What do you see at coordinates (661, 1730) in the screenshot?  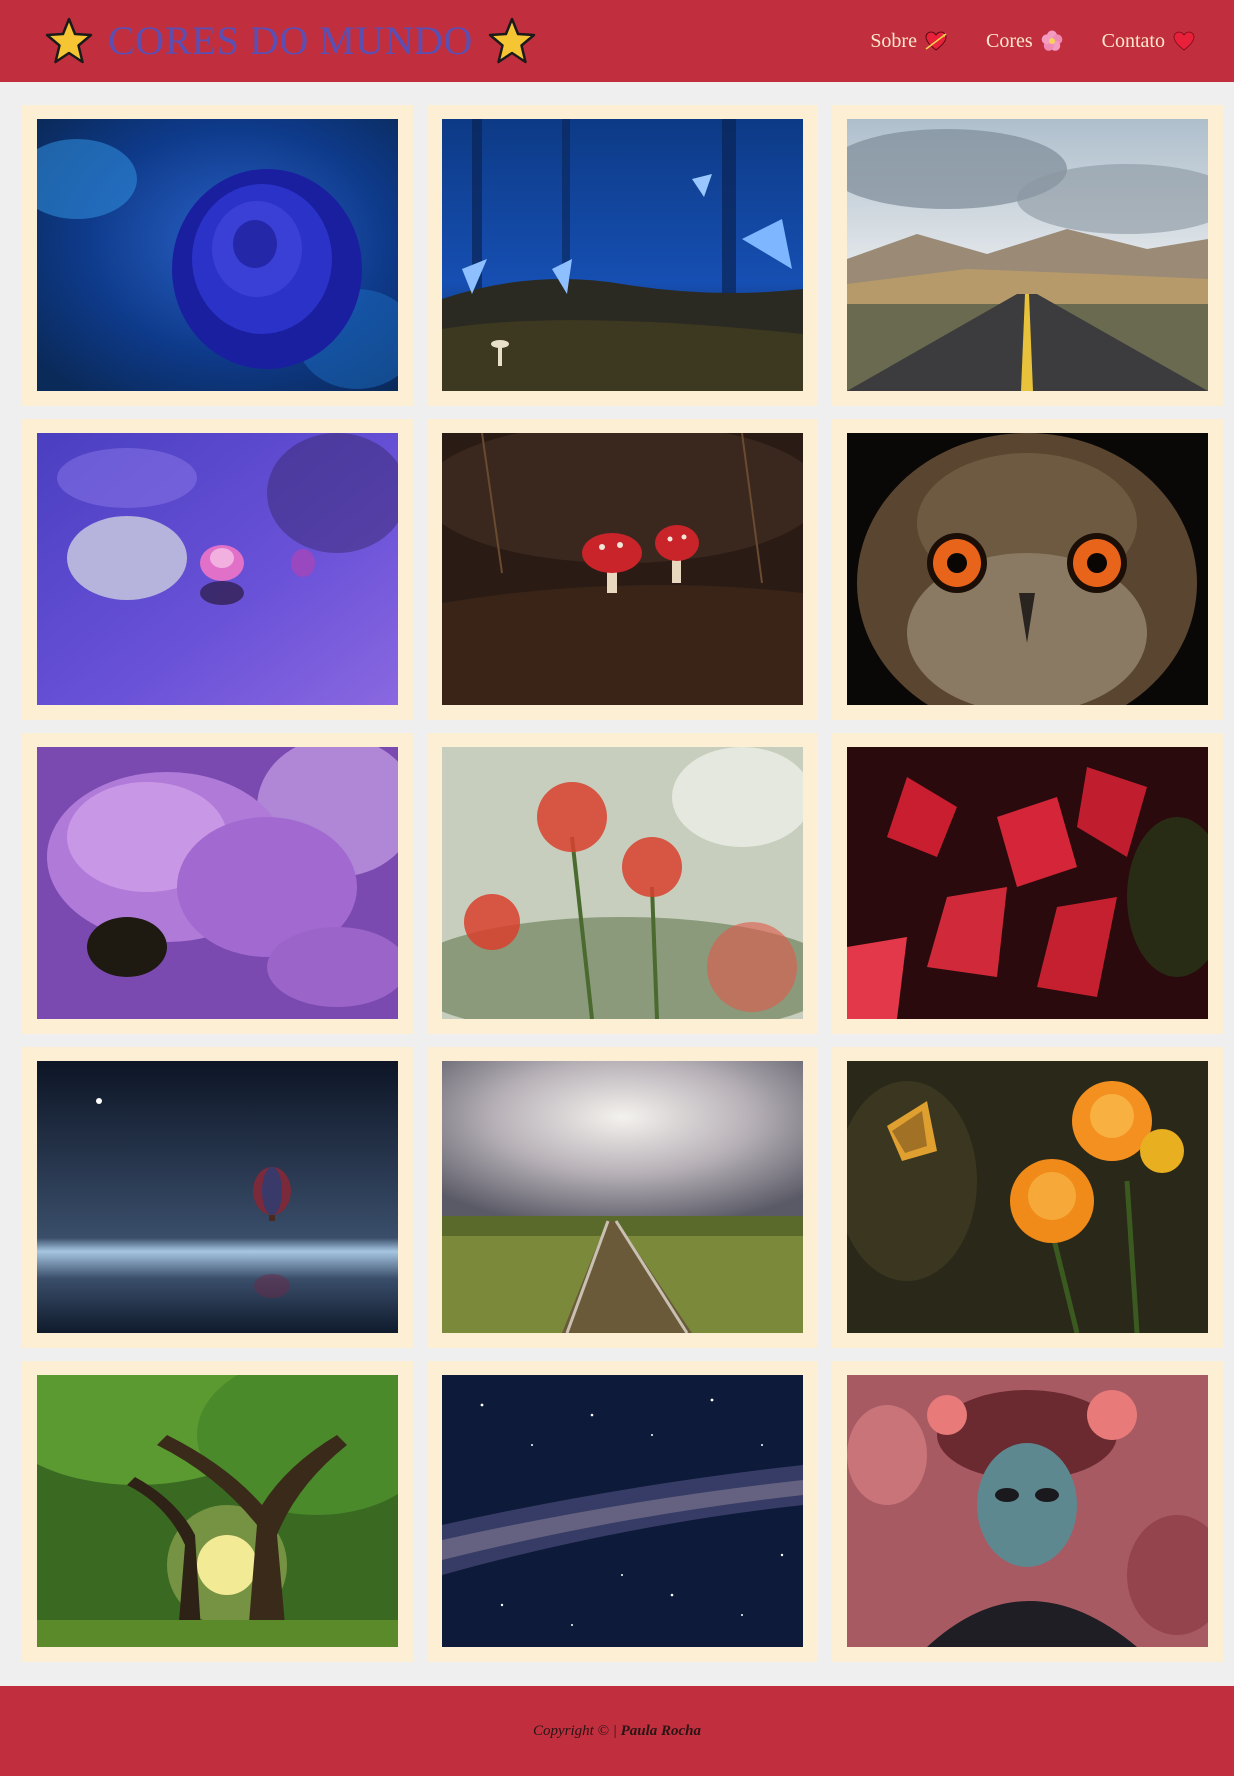 I see `author-name: Paula Rocha` at bounding box center [661, 1730].